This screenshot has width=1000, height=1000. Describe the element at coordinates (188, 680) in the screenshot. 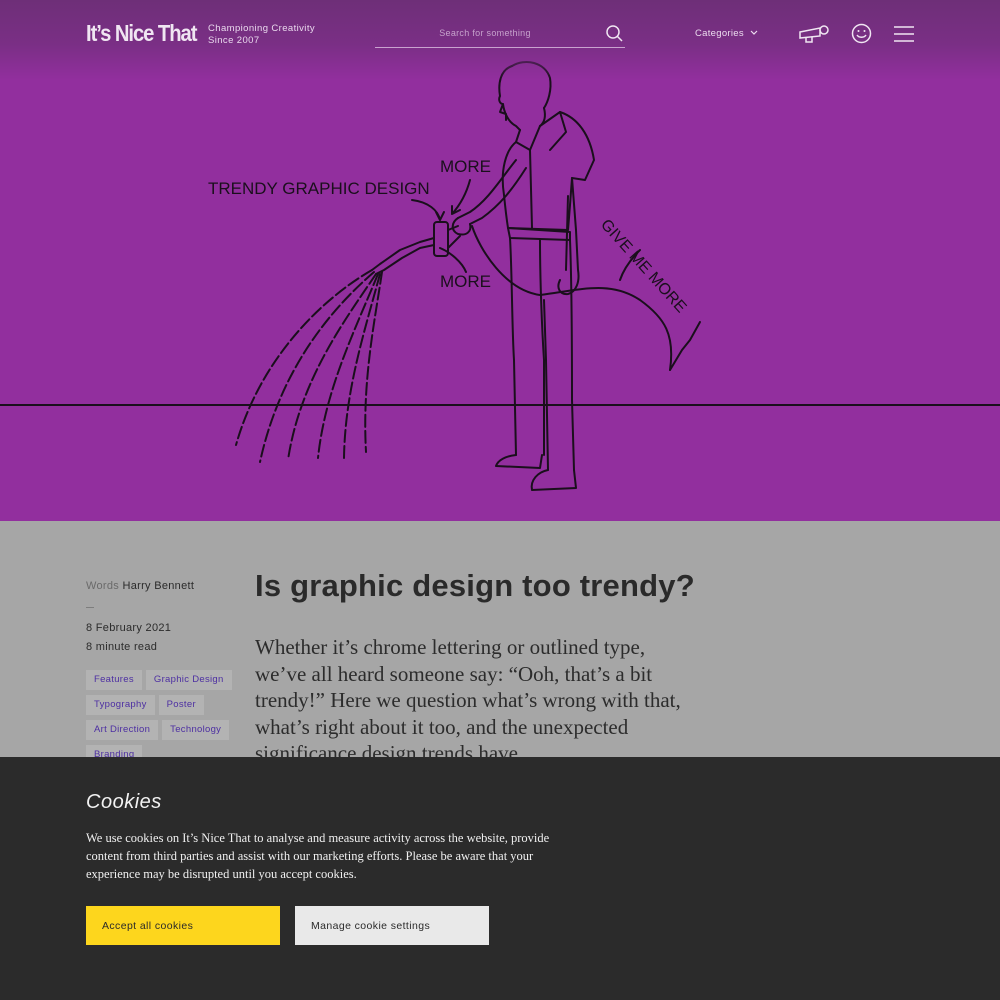

I see `tag-graphic-design: Graphic Design` at that location.